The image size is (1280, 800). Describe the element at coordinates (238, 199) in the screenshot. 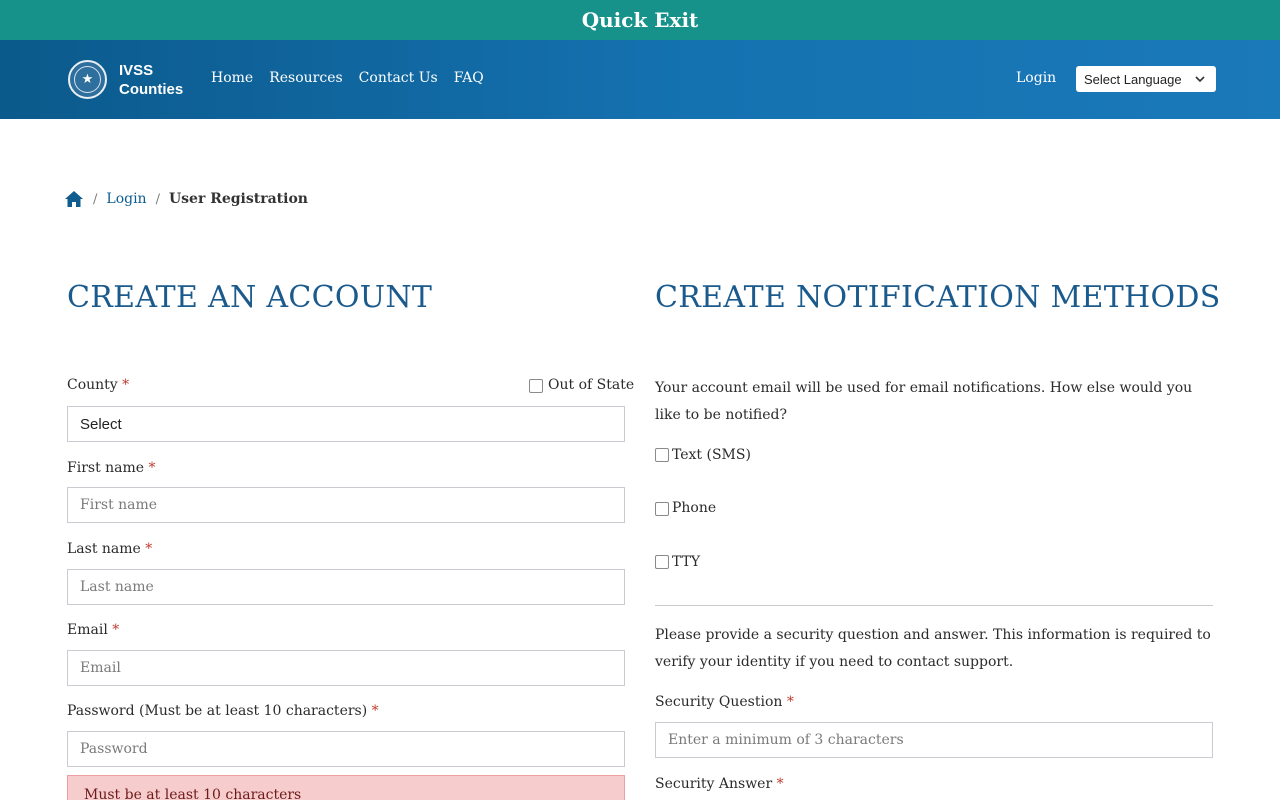

I see `breadcrumb-current: User Registration` at that location.